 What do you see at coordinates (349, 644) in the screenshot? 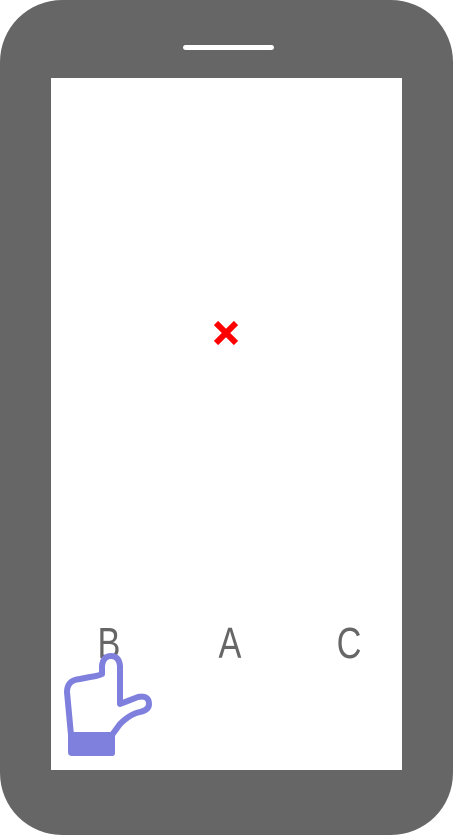
I see `option-c: C` at bounding box center [349, 644].